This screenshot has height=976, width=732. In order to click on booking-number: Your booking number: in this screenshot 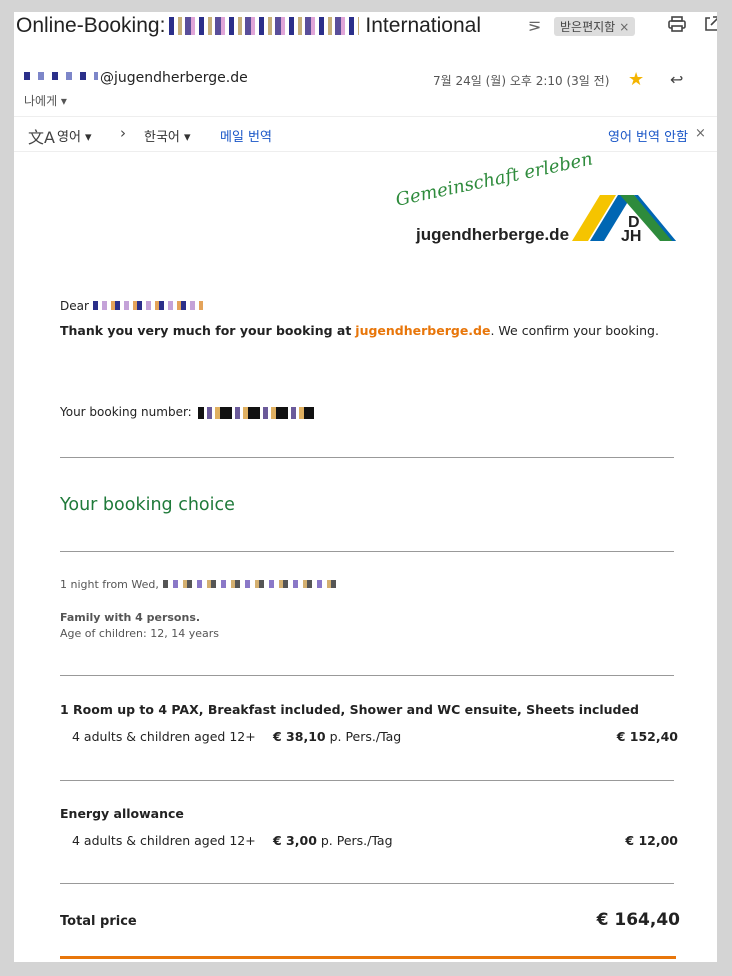, I will do `click(187, 412)`.